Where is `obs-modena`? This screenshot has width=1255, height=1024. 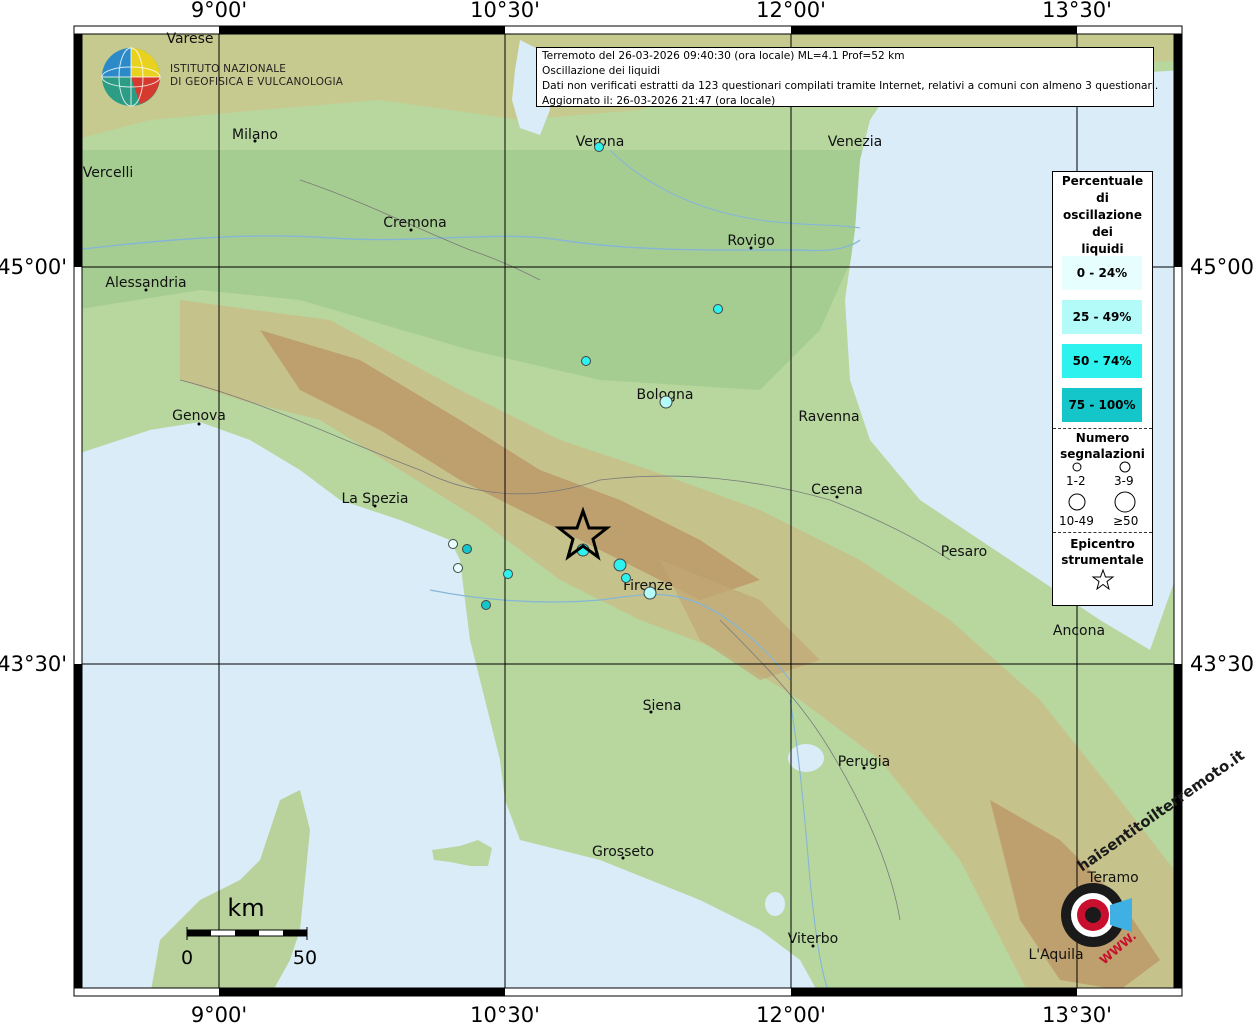
obs-modena is located at coordinates (586, 361).